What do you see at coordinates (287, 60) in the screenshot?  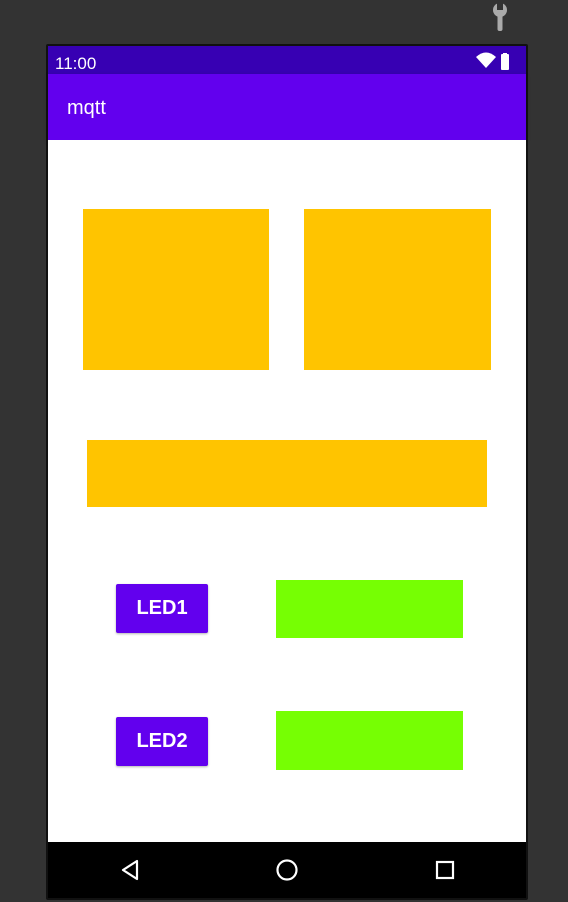 I see `status-bar: 11:00` at bounding box center [287, 60].